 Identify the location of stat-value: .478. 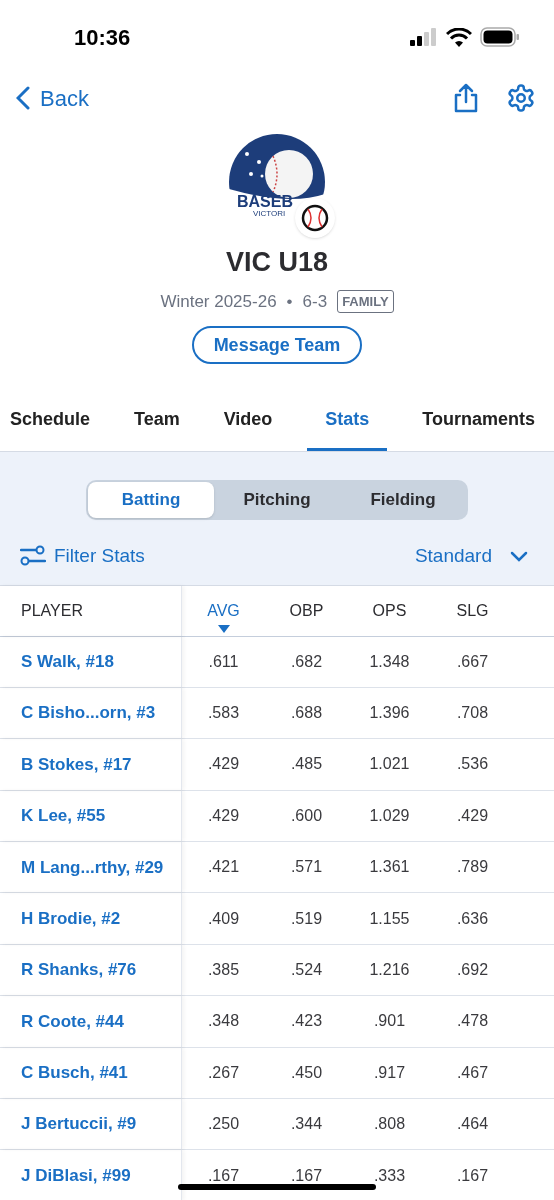
(472, 1021).